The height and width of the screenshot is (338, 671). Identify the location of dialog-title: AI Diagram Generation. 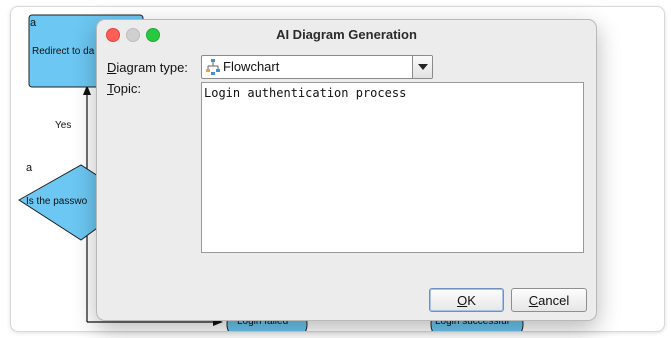
(346, 34).